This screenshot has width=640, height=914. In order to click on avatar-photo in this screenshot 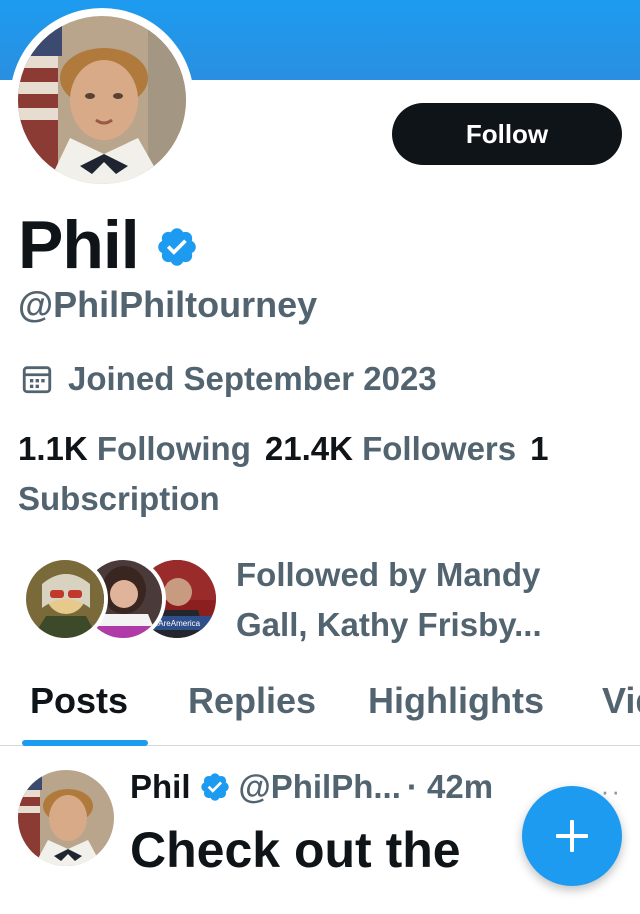, I will do `click(102, 100)`.